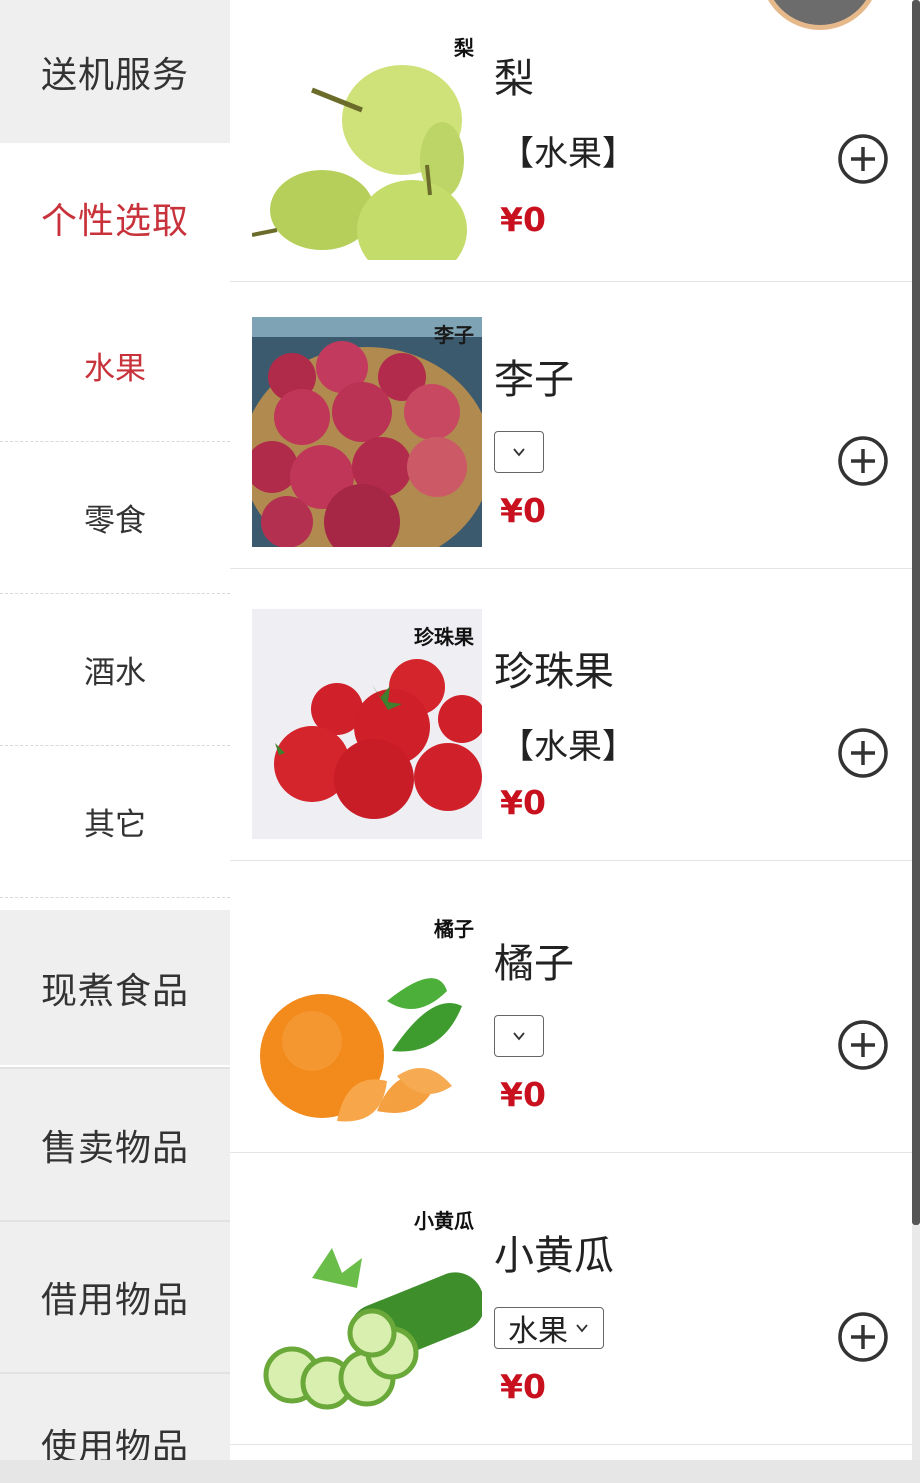 This screenshot has height=1483, width=920. I want to click on product-name: 橘子, so click(534, 964).